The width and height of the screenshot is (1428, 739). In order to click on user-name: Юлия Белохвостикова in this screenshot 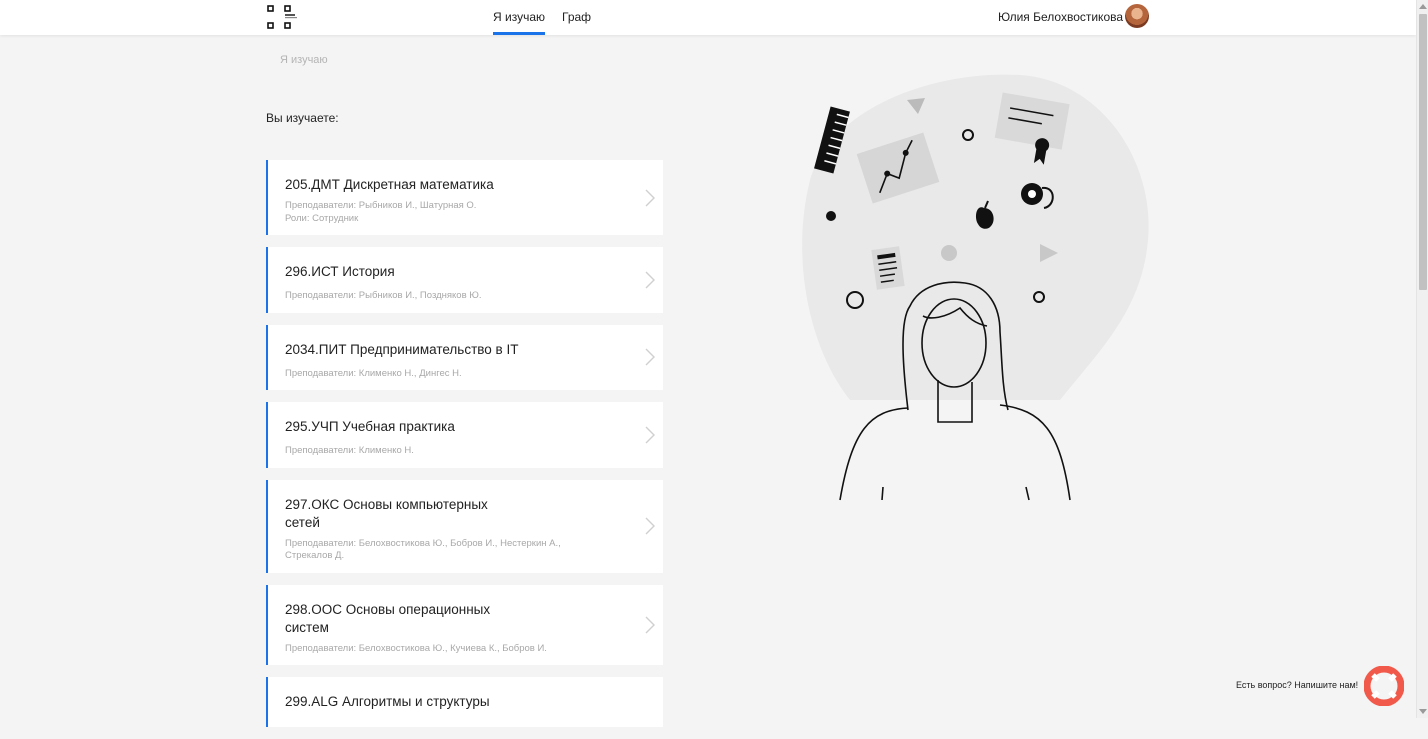, I will do `click(1060, 17)`.